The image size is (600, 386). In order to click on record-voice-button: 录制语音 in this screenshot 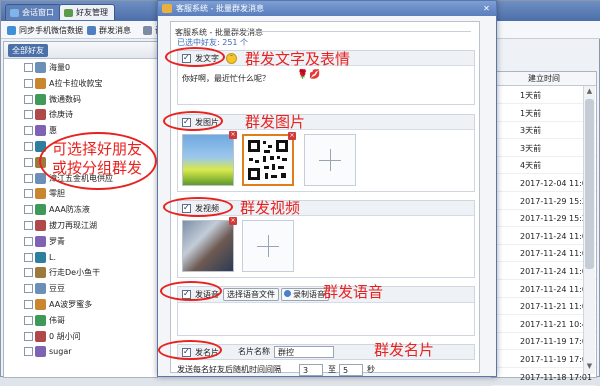, I will do `click(305, 294)`.